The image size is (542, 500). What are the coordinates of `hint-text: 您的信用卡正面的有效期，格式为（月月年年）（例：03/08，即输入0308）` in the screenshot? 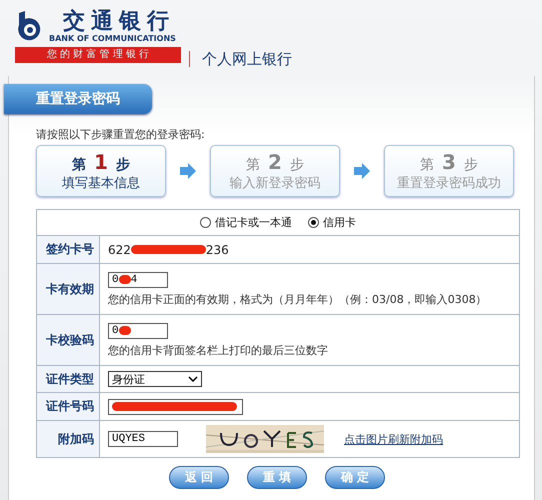 It's located at (298, 299).